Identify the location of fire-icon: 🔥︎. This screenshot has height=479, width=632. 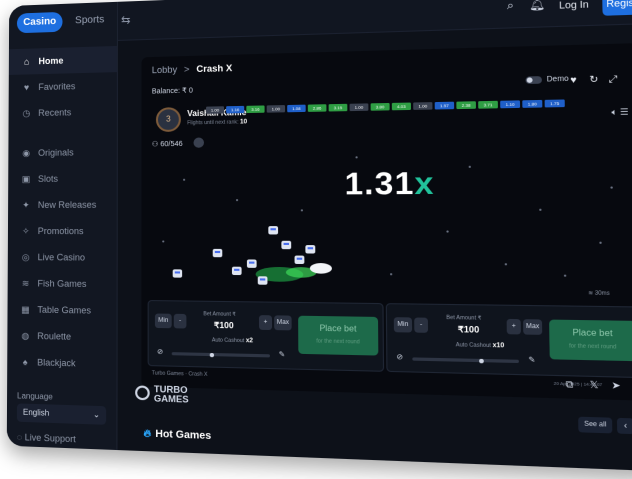
(147, 434).